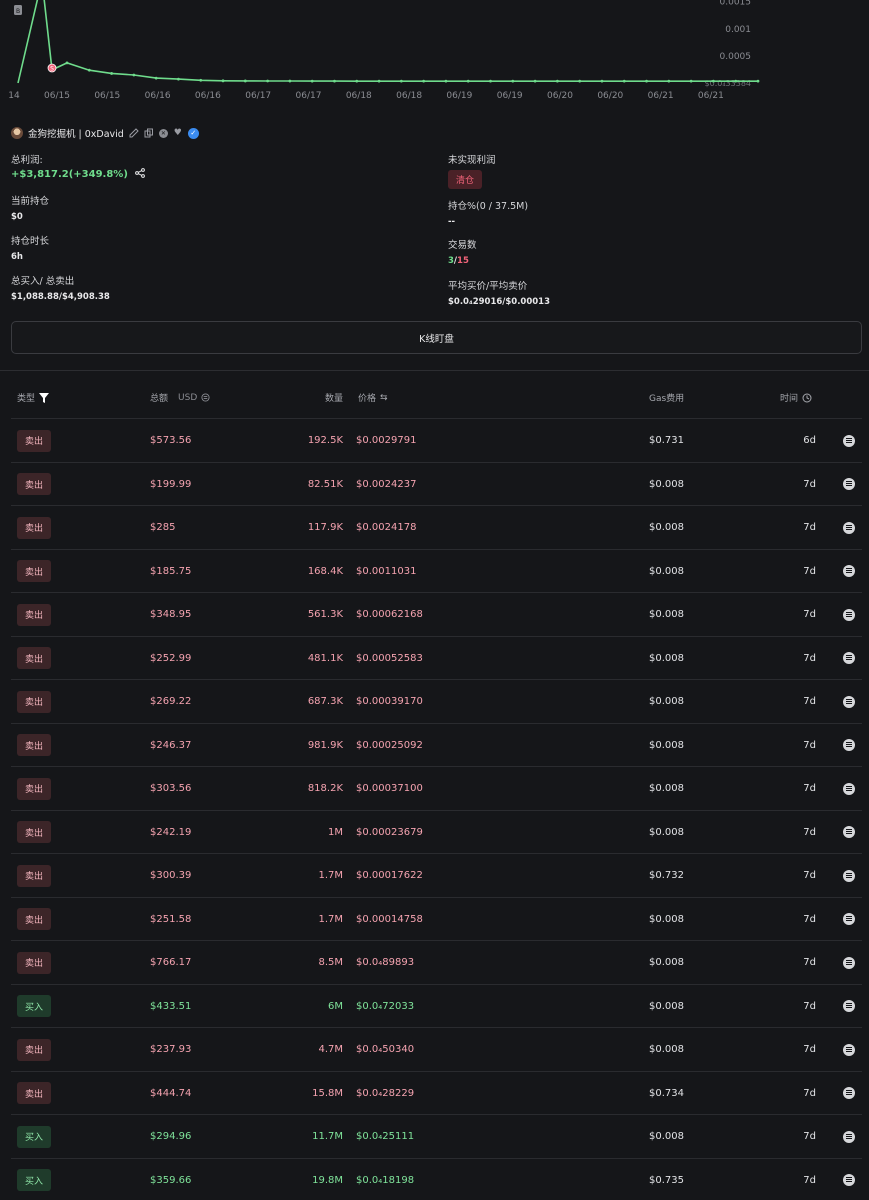 This screenshot has width=869, height=1200. What do you see at coordinates (60, 297) in the screenshot?
I see `totals-value: $1,088.88/$4,908.38` at bounding box center [60, 297].